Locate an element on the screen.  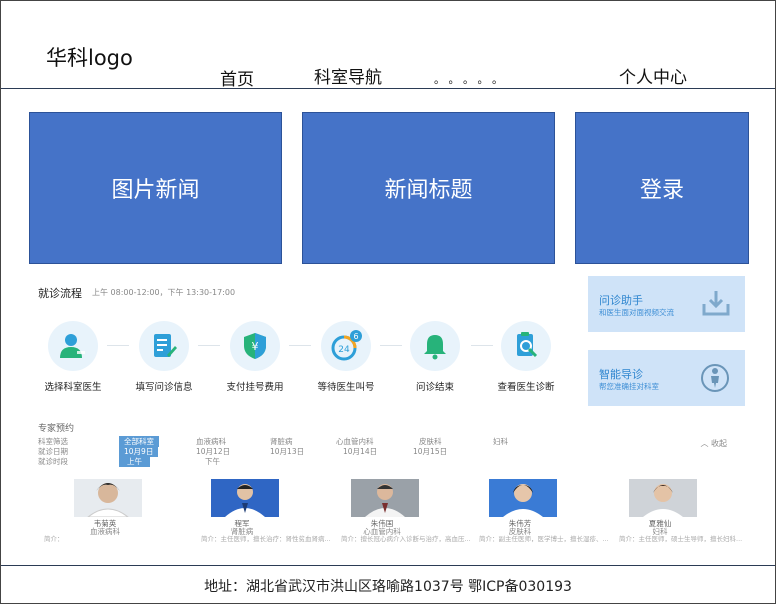
step-consult-end: 问诊结束 is located at coordinates (435, 357).